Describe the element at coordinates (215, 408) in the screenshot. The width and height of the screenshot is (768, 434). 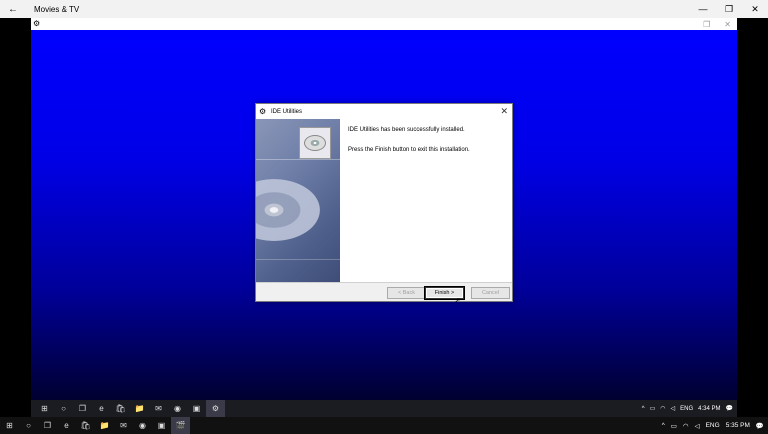
I see `setup-icon: ⚙` at that location.